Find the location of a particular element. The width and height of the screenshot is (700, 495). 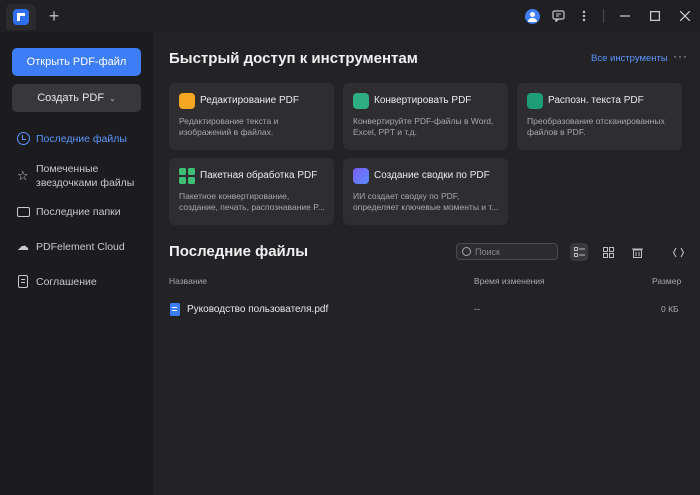

refresh-icon is located at coordinates (678, 252).